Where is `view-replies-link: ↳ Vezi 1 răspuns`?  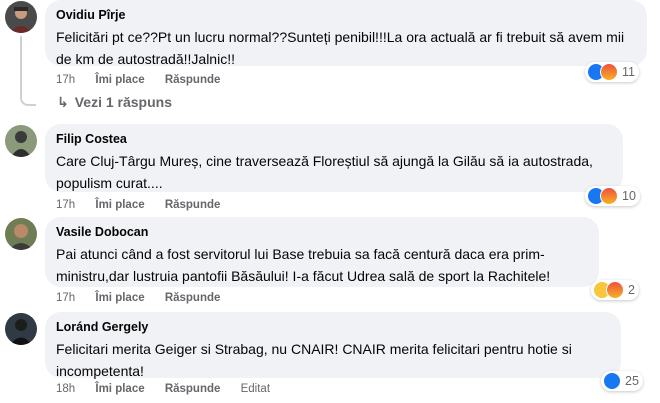 view-replies-link: ↳ Vezi 1 răspuns is located at coordinates (114, 102).